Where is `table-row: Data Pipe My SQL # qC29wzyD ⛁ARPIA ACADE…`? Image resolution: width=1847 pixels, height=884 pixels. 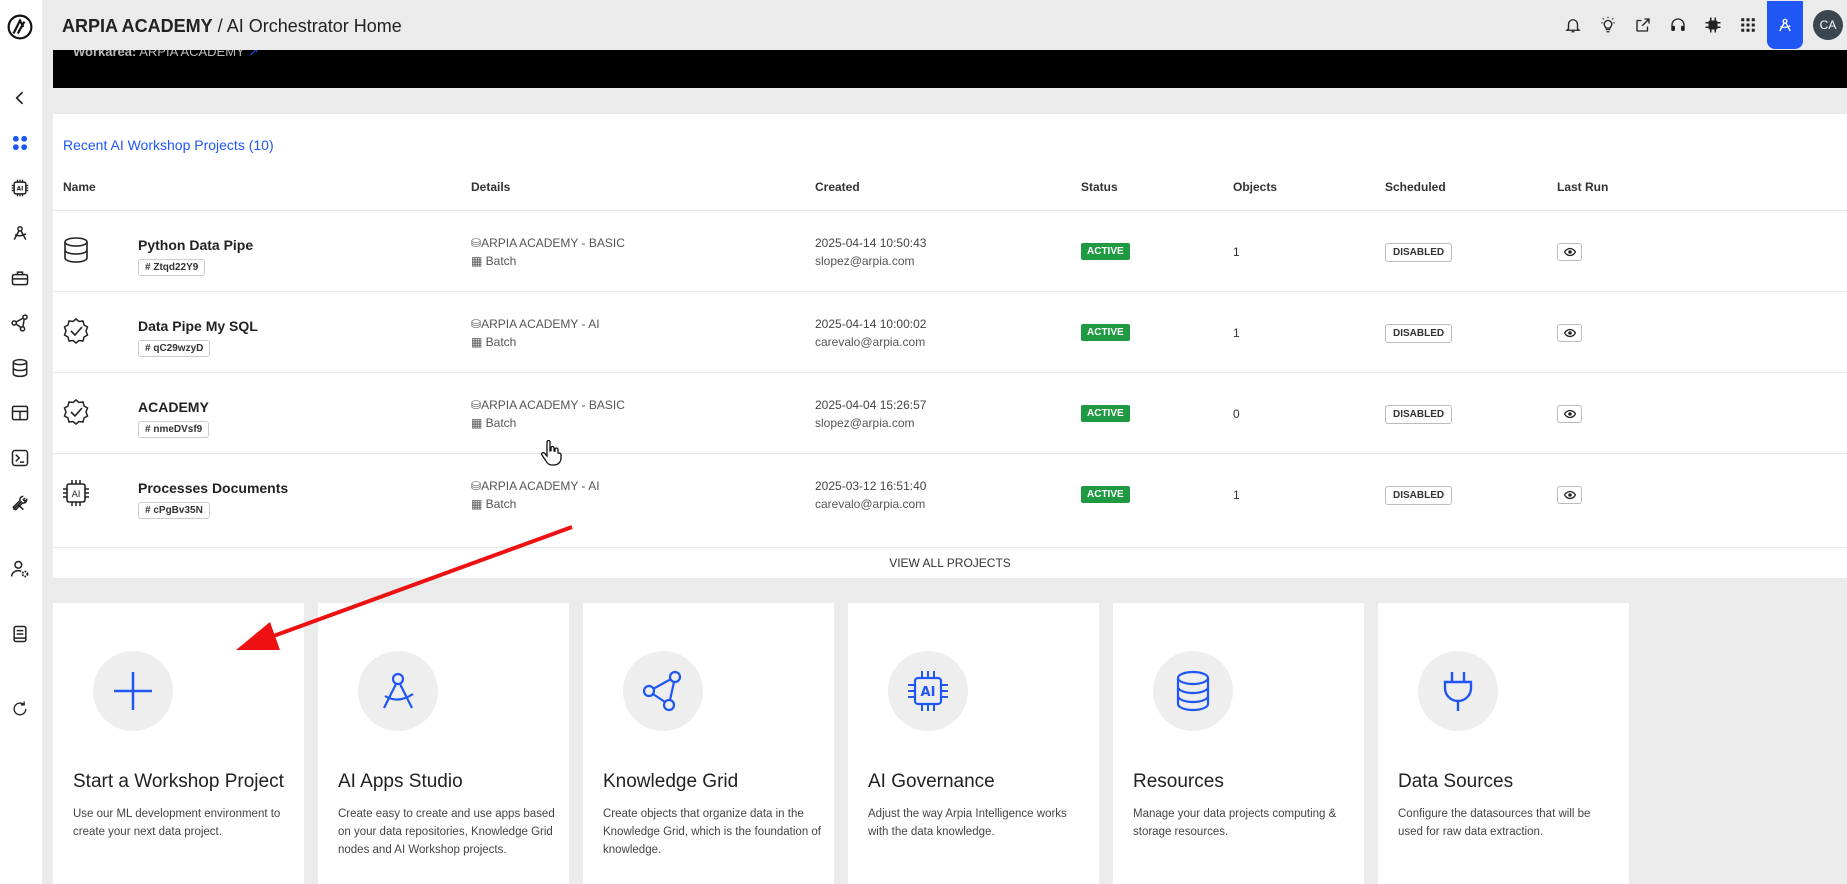 table-row: Data Pipe My SQL # qC29wzyD ⛁ARPIA ACADE… is located at coordinates (950, 331).